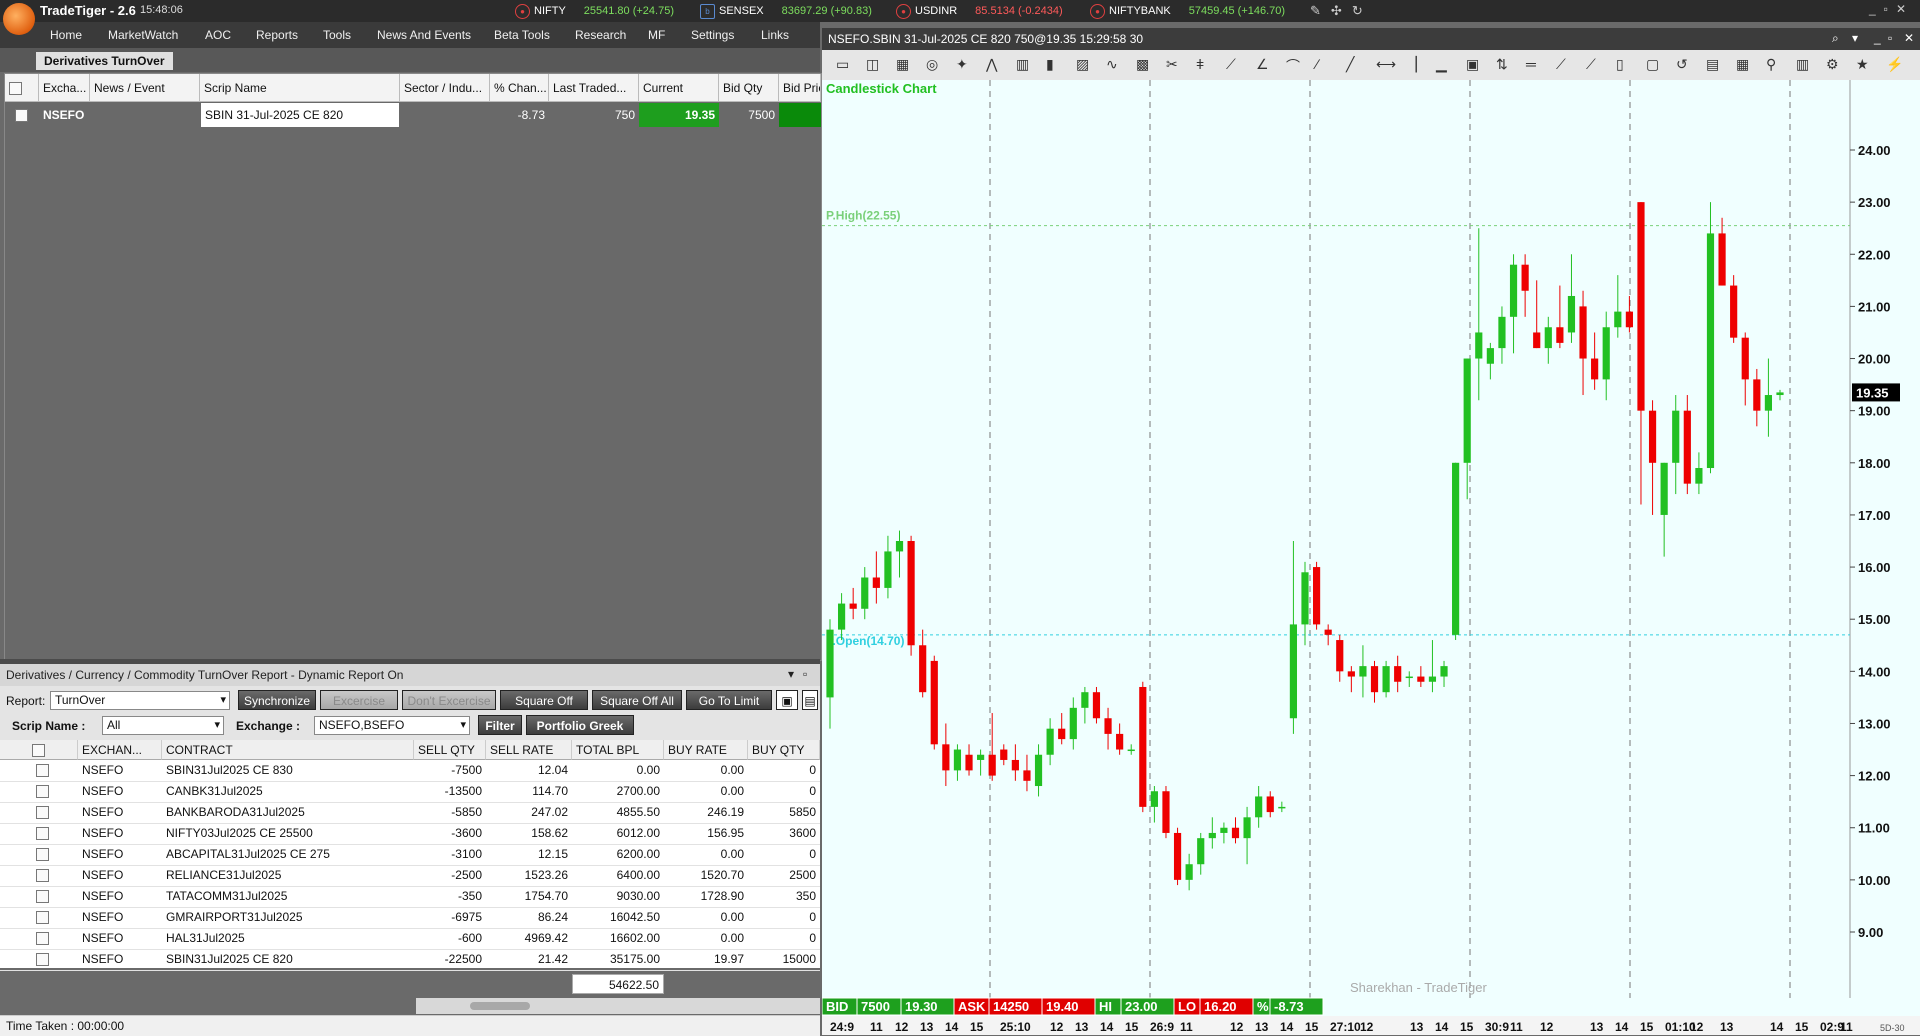 The image size is (1920, 1036). Describe the element at coordinates (1200, 64) in the screenshot. I see `chart-tool-icon: ǂ` at that location.